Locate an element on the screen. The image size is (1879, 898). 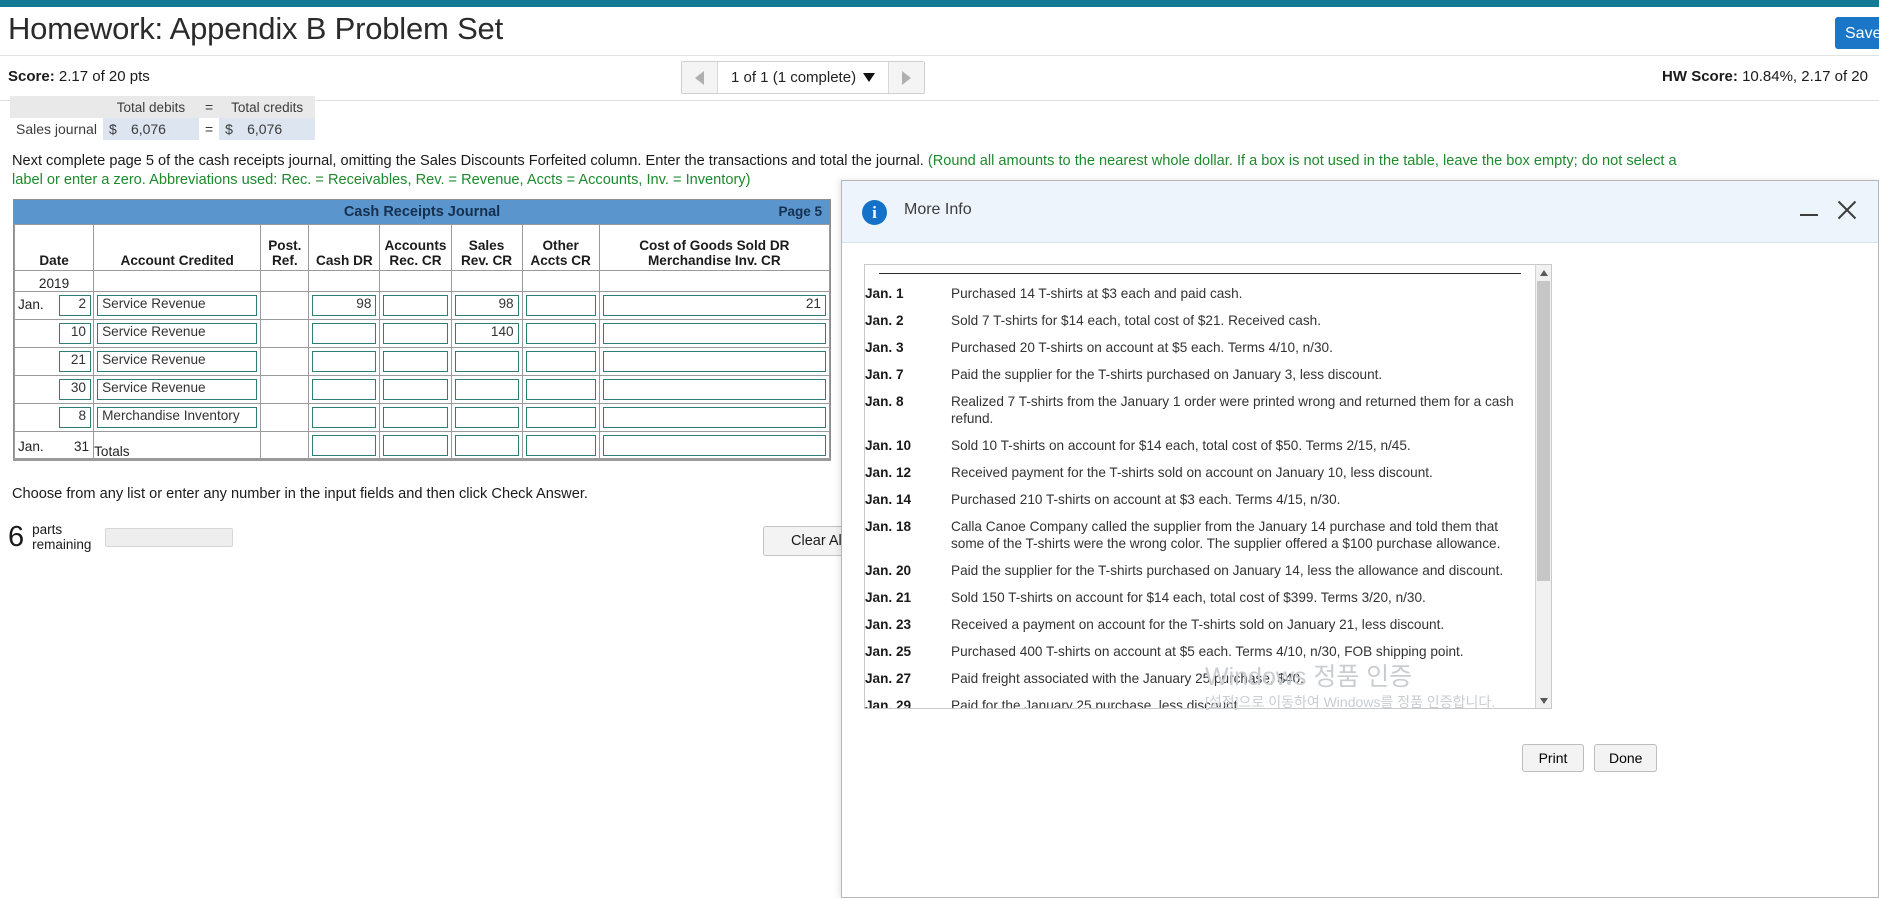
event-date: Jan. 10 is located at coordinates (888, 445).